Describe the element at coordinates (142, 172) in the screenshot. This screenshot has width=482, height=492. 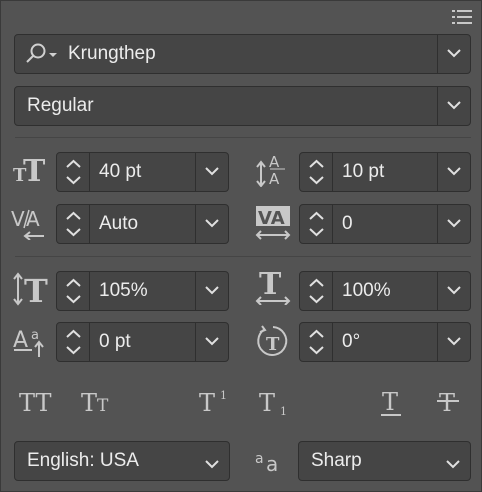
I see `font-size-control: 40 pt` at that location.